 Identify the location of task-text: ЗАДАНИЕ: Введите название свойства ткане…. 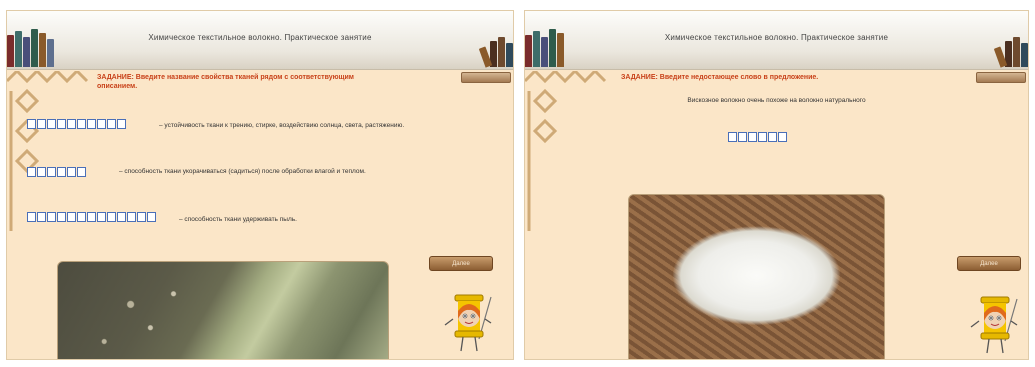
(225, 82).